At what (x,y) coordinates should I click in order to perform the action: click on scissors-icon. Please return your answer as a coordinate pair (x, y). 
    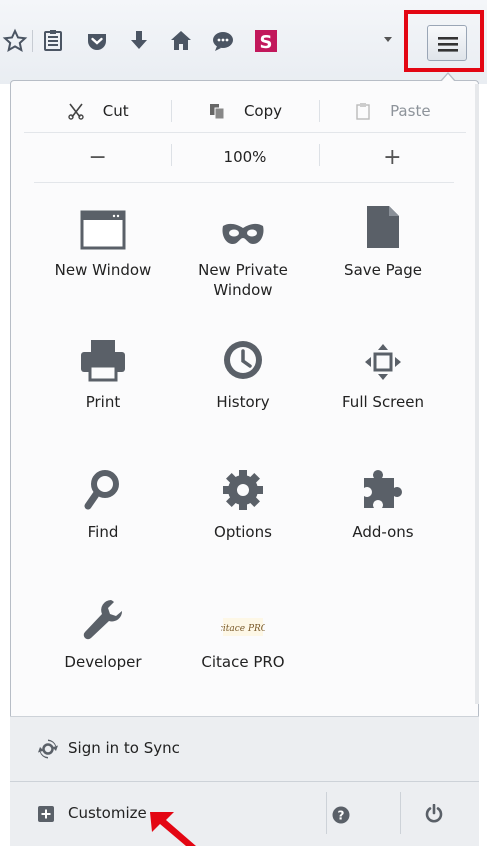
    Looking at the image, I should click on (76, 111).